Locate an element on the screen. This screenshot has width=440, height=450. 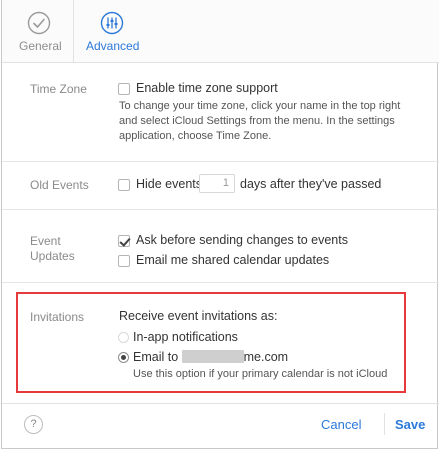
sliders-icon is located at coordinates (112, 23).